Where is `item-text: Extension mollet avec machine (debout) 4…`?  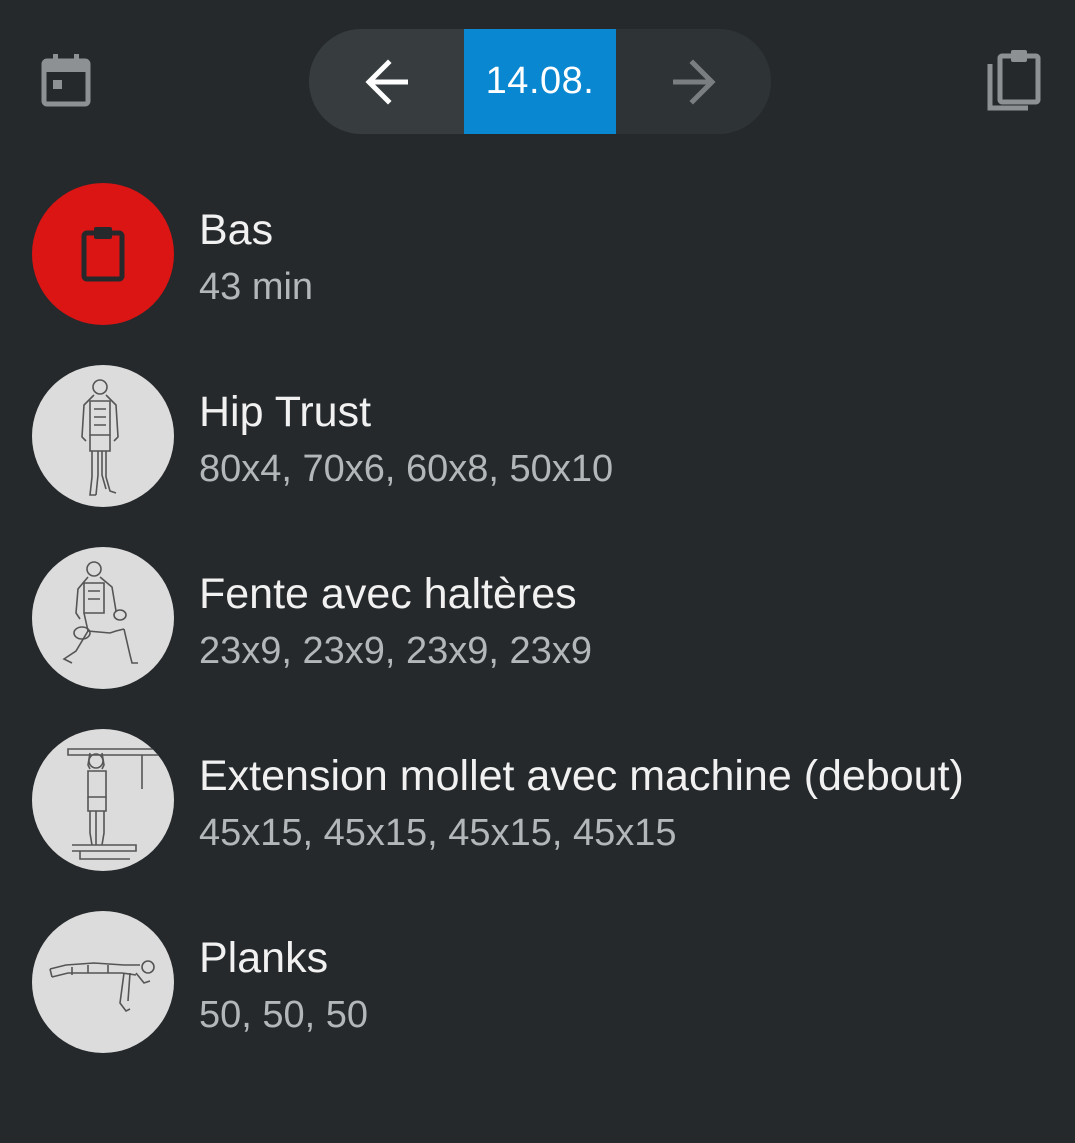 item-text: Extension mollet avec machine (debout) 4… is located at coordinates (629, 804).